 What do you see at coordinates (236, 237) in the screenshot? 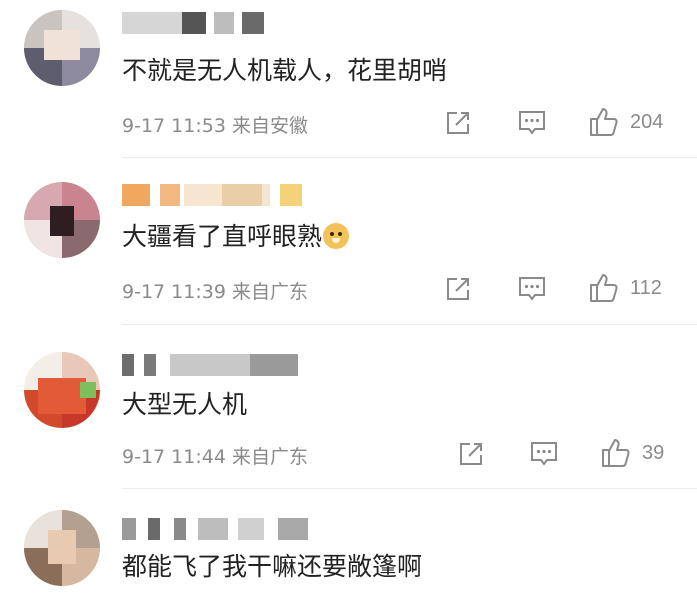
I see `comment-text: 大疆看了直呼眼熟` at bounding box center [236, 237].